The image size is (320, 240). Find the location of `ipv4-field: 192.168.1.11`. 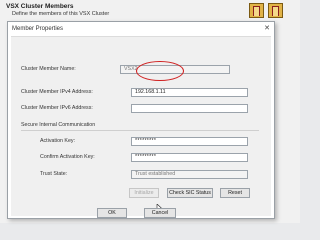

ipv4-field: 192.168.1.11 is located at coordinates (189, 92).